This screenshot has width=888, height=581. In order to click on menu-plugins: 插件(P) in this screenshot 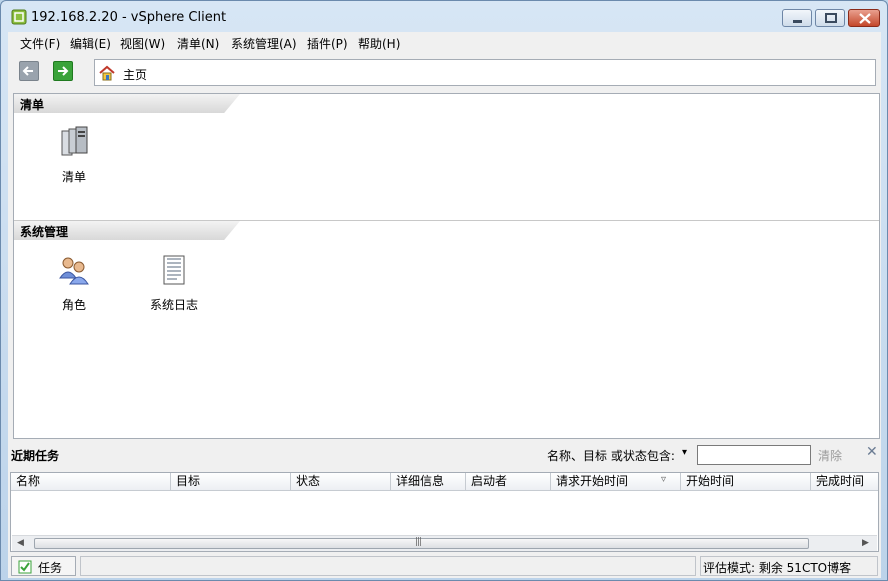, I will do `click(327, 43)`.